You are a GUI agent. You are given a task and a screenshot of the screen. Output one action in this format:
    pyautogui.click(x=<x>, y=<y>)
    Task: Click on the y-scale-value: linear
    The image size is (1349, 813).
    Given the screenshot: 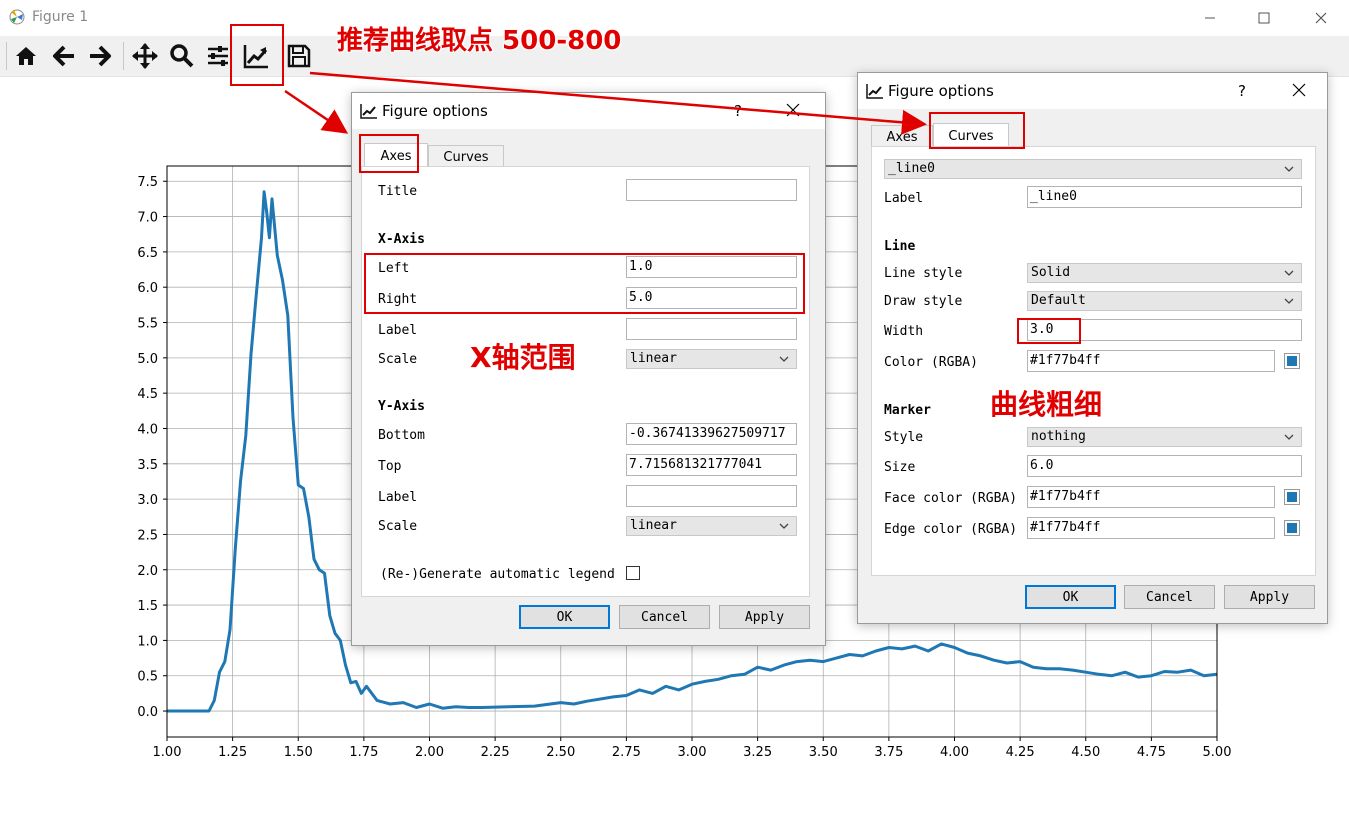 What is the action you would take?
    pyautogui.click(x=653, y=525)
    